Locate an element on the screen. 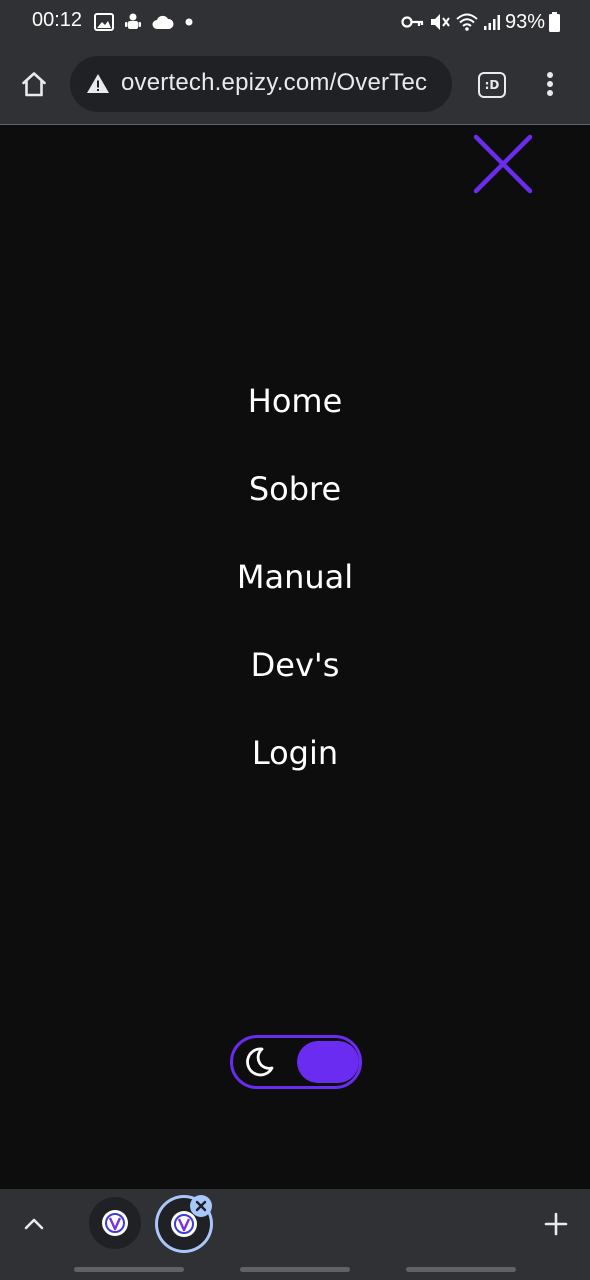 The width and height of the screenshot is (590, 1280). key-icon is located at coordinates (412, 22).